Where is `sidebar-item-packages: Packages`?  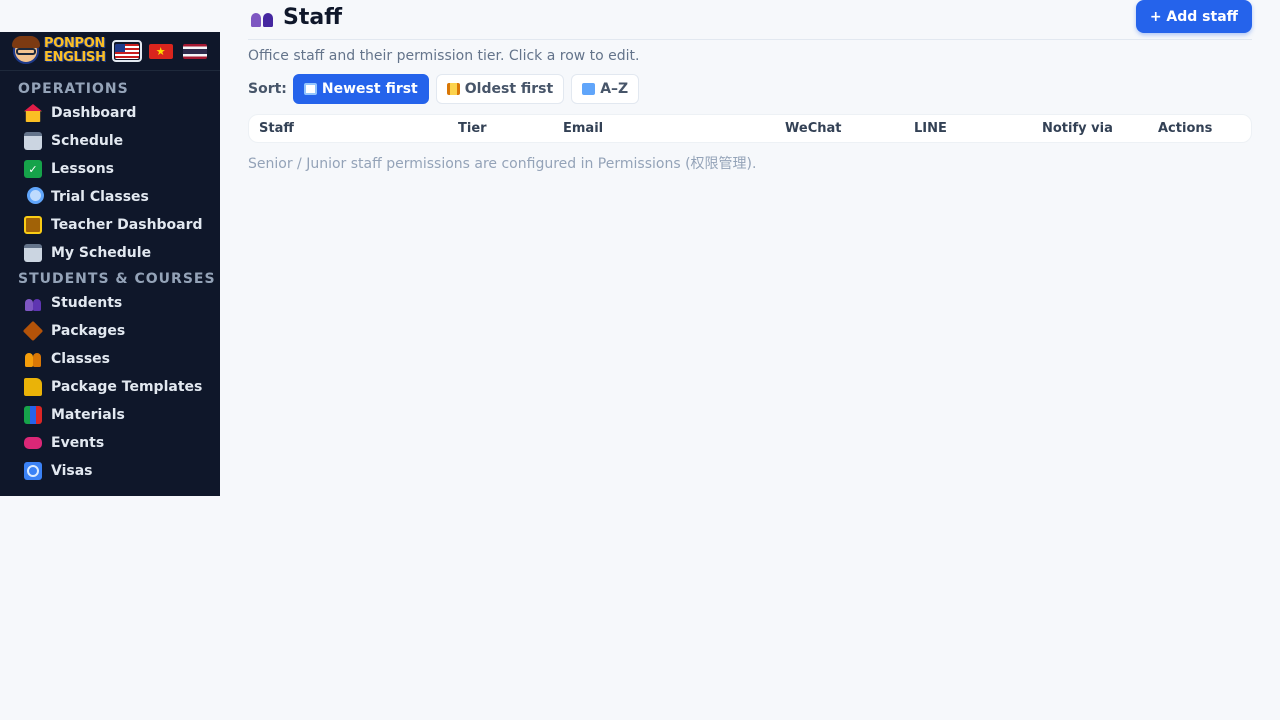 sidebar-item-packages: Packages is located at coordinates (110, 331).